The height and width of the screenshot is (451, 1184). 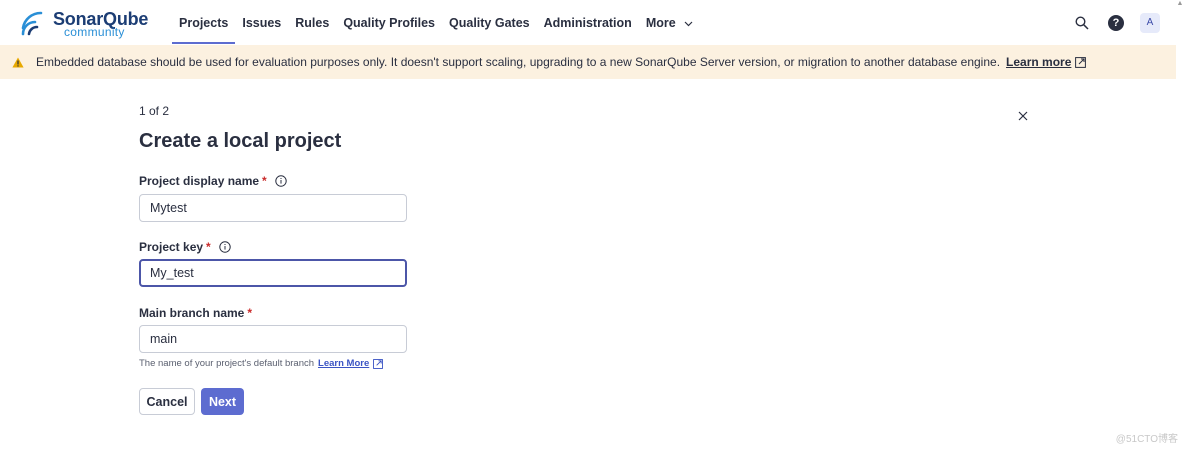 I want to click on nav-quality-profiles: Quality Profiles, so click(x=389, y=22).